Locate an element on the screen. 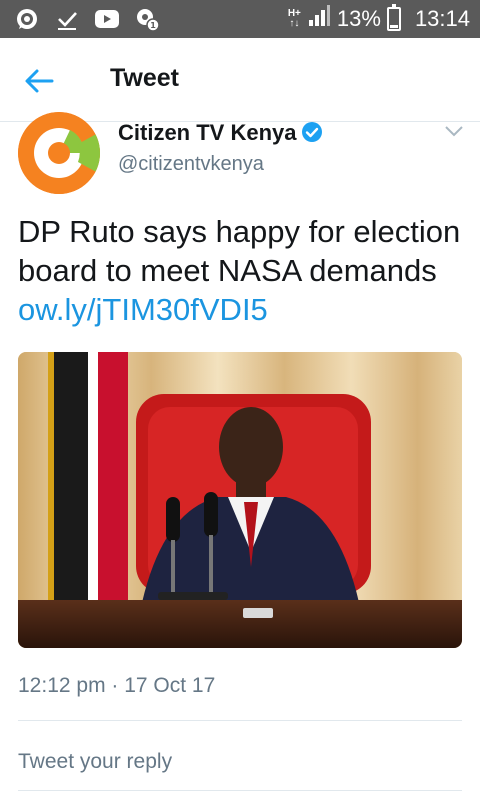  back-button is located at coordinates (39, 81).